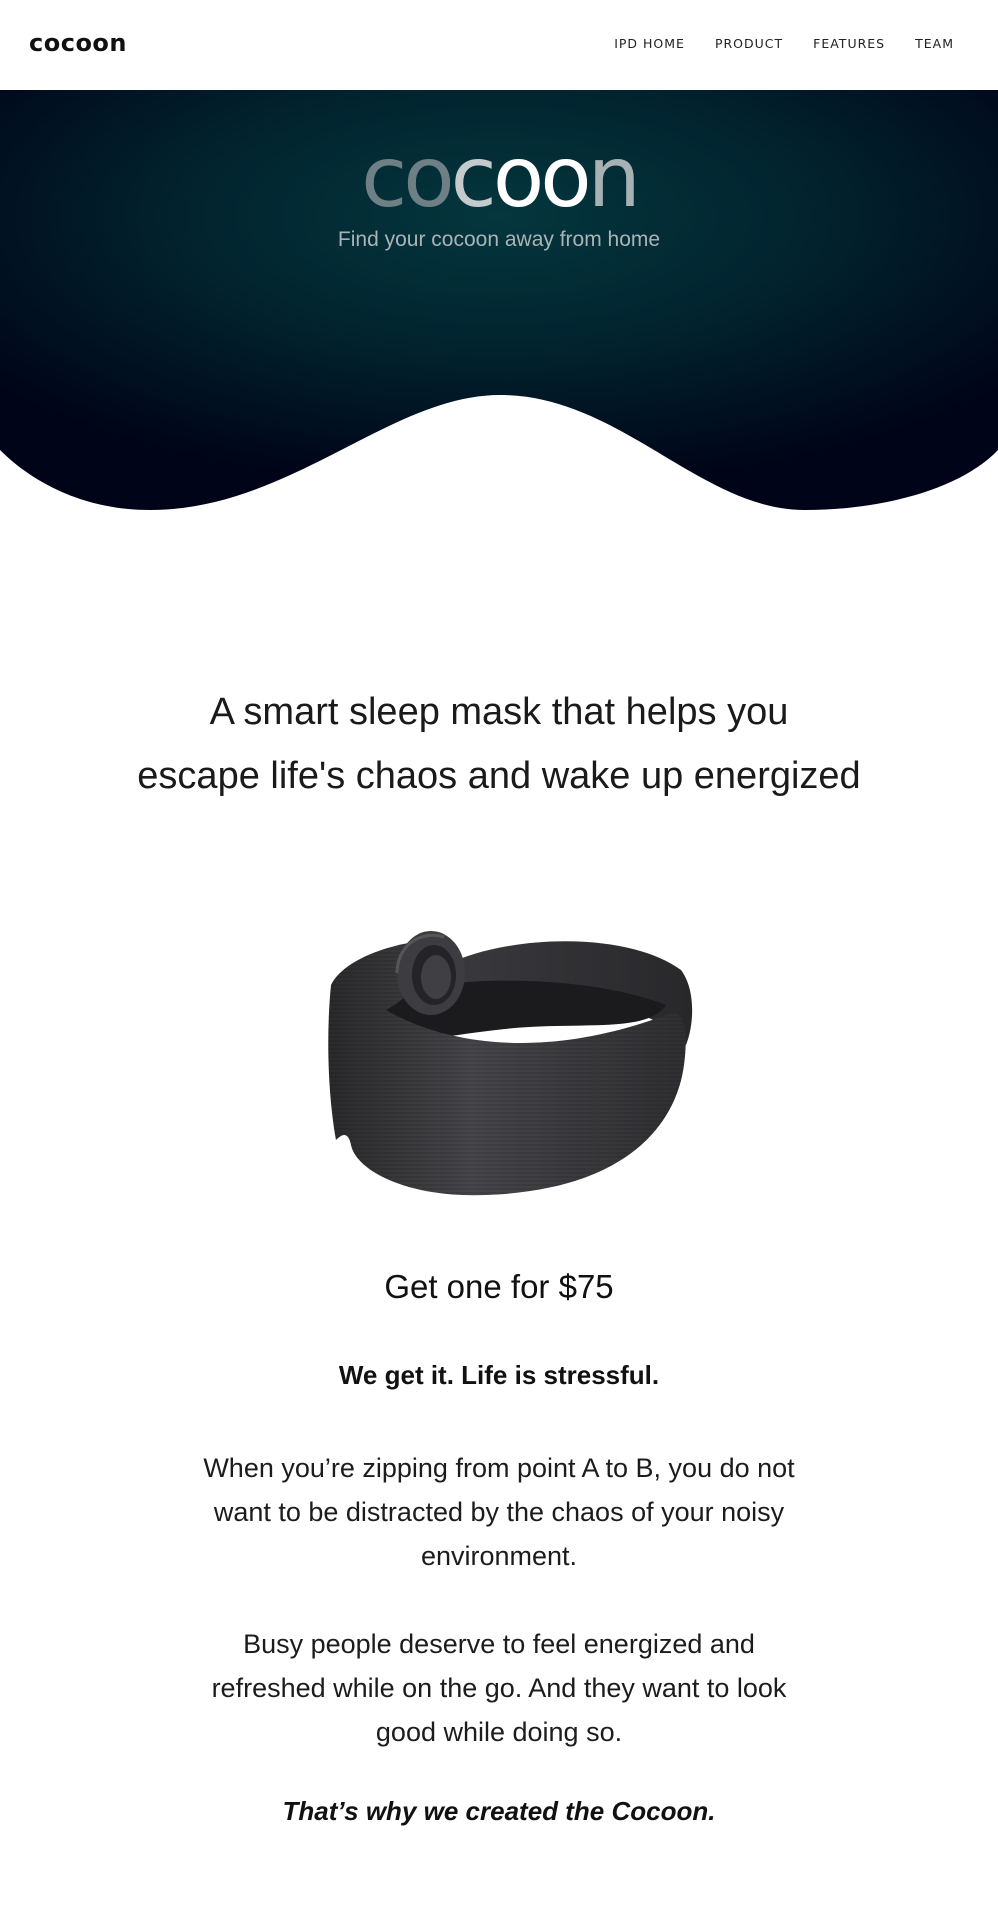  Describe the element at coordinates (499, 45) in the screenshot. I see `top-nav: cocoon IPD HOME PRODUCT FEATURES TEAM` at that location.